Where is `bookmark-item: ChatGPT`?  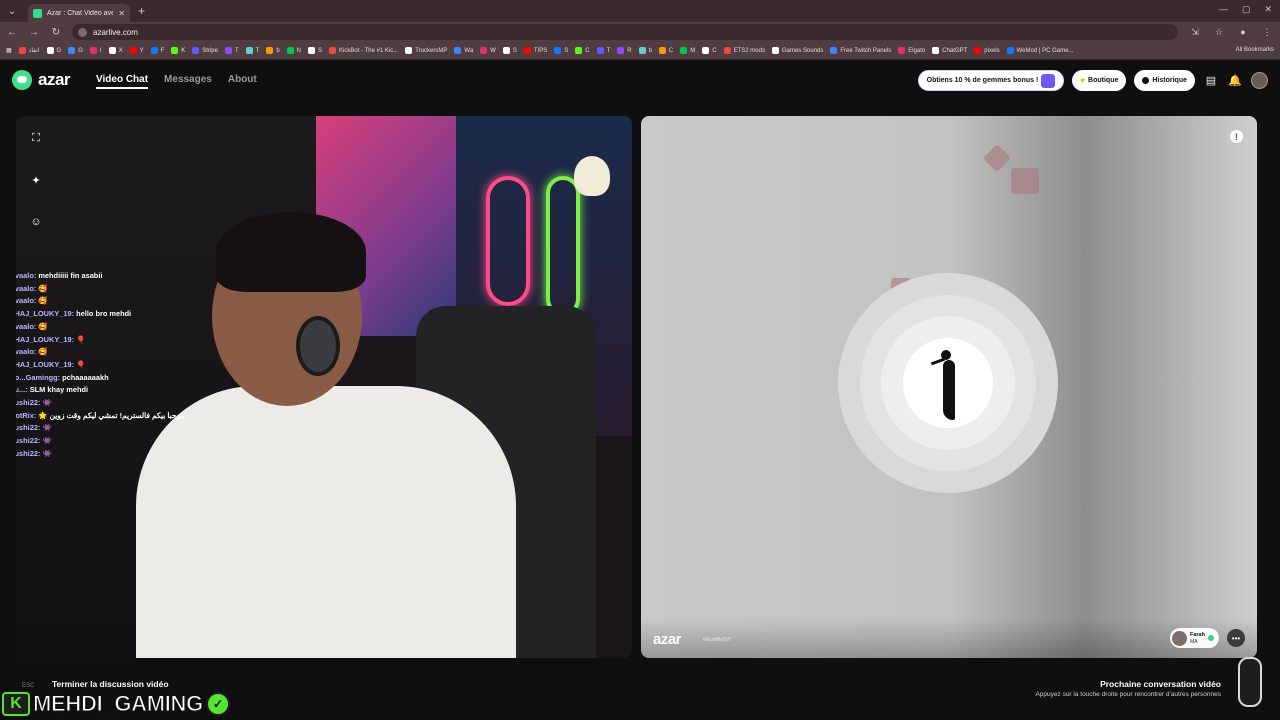
bookmark-item: ChatGPT is located at coordinates (949, 50).